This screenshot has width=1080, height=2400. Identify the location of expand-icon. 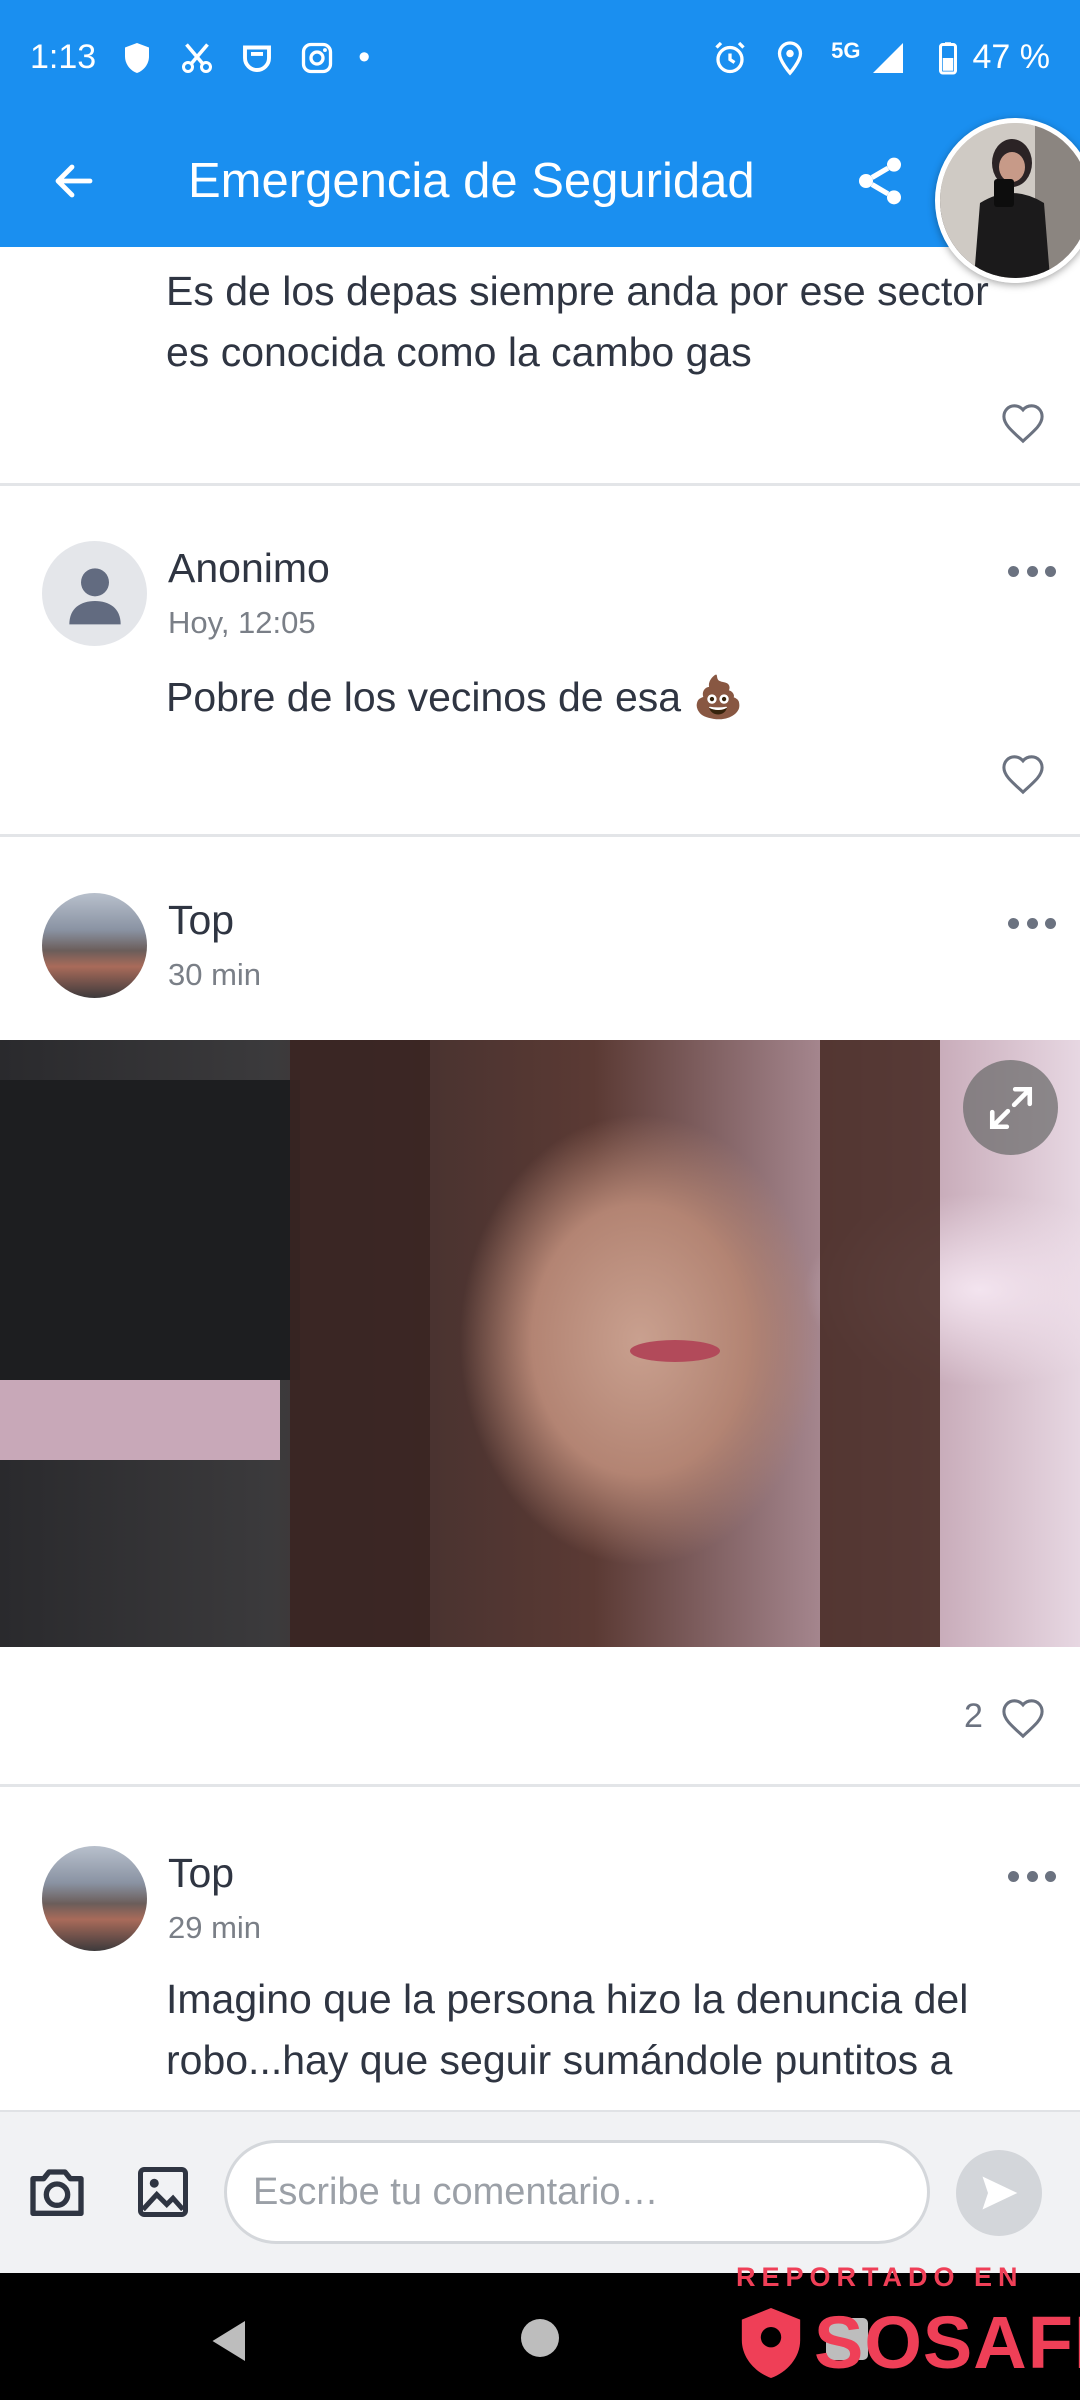
(1010, 1107).